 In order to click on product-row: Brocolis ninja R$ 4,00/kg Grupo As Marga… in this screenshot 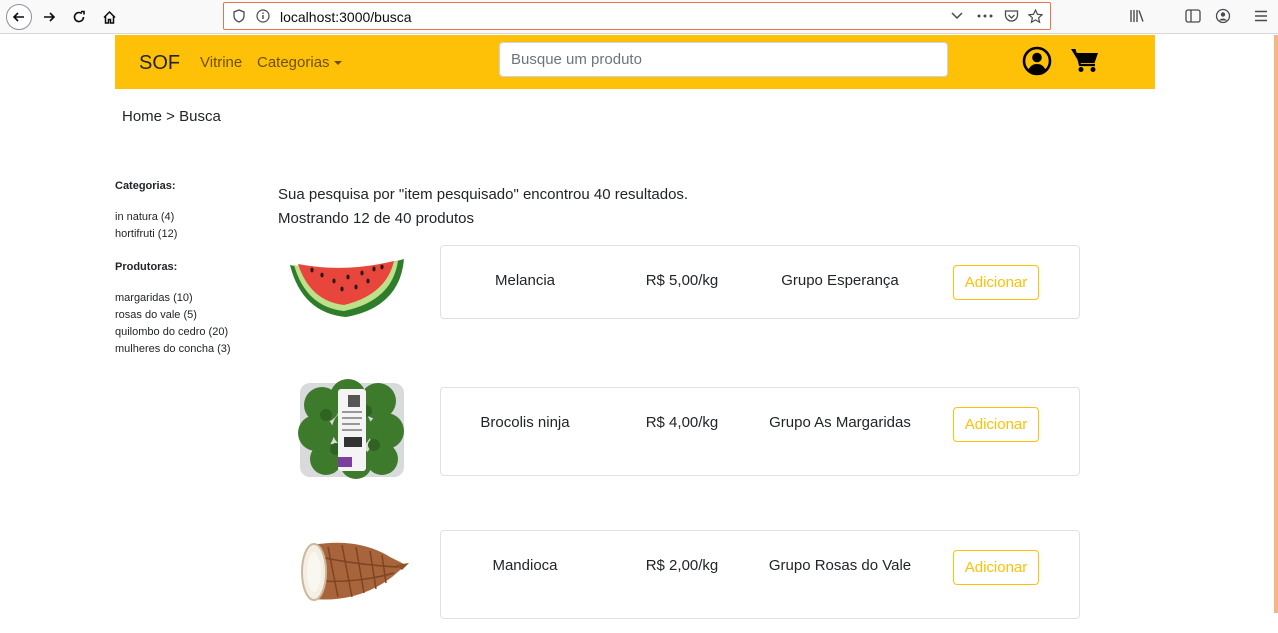, I will do `click(682, 428)`.